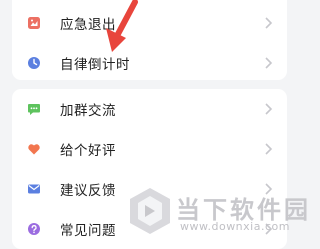 This screenshot has height=249, width=320. What do you see at coordinates (149, 61) in the screenshot?
I see `menu-item-countdown: 自律倒计时` at bounding box center [149, 61].